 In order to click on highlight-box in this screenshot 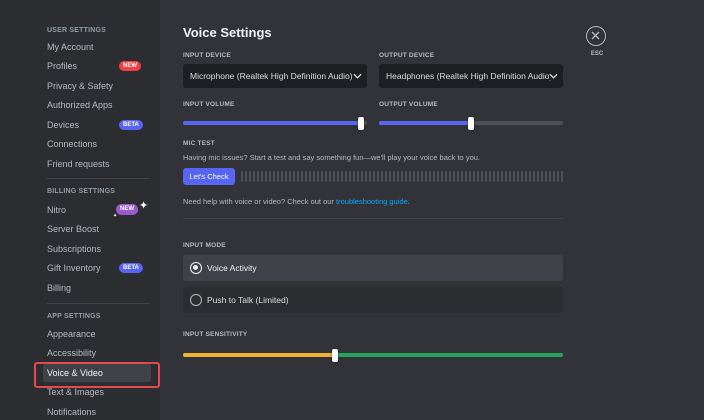, I will do `click(97, 375)`.